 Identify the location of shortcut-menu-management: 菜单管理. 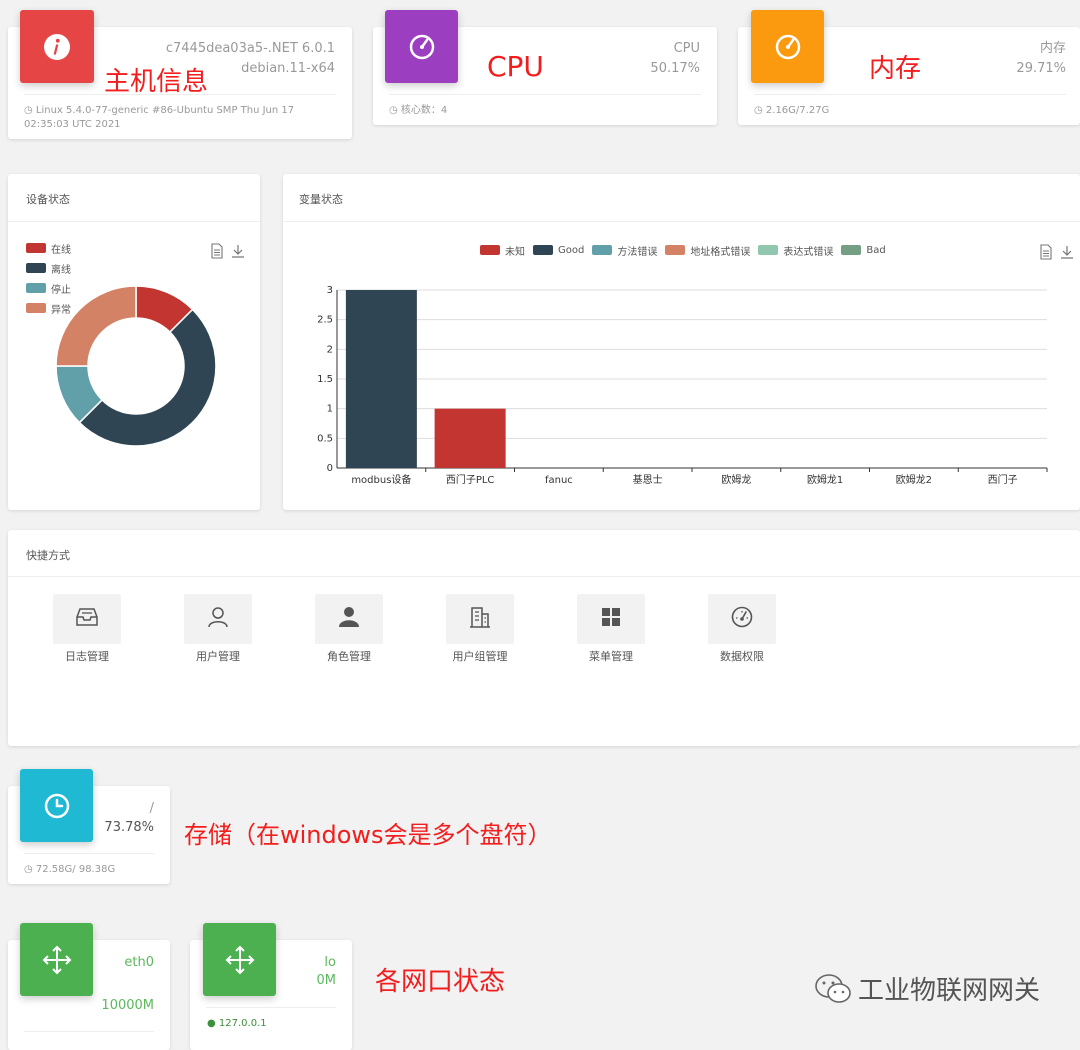
(611, 629).